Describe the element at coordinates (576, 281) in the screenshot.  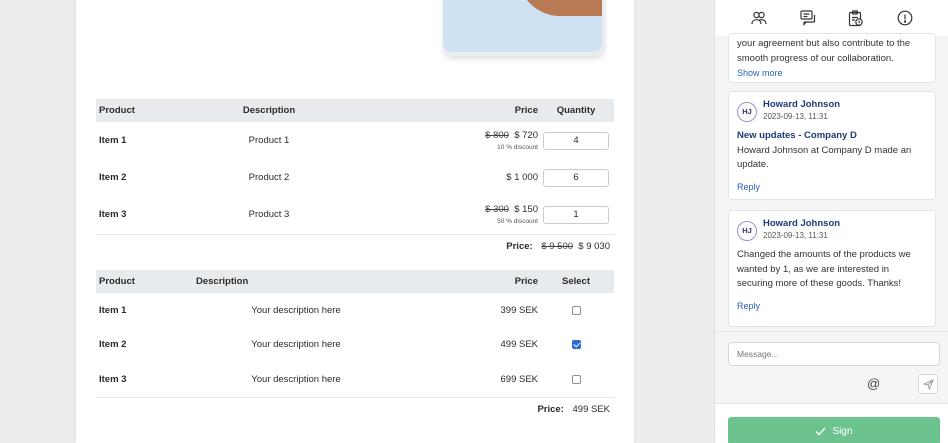
I see `col-header-select: Select` at that location.